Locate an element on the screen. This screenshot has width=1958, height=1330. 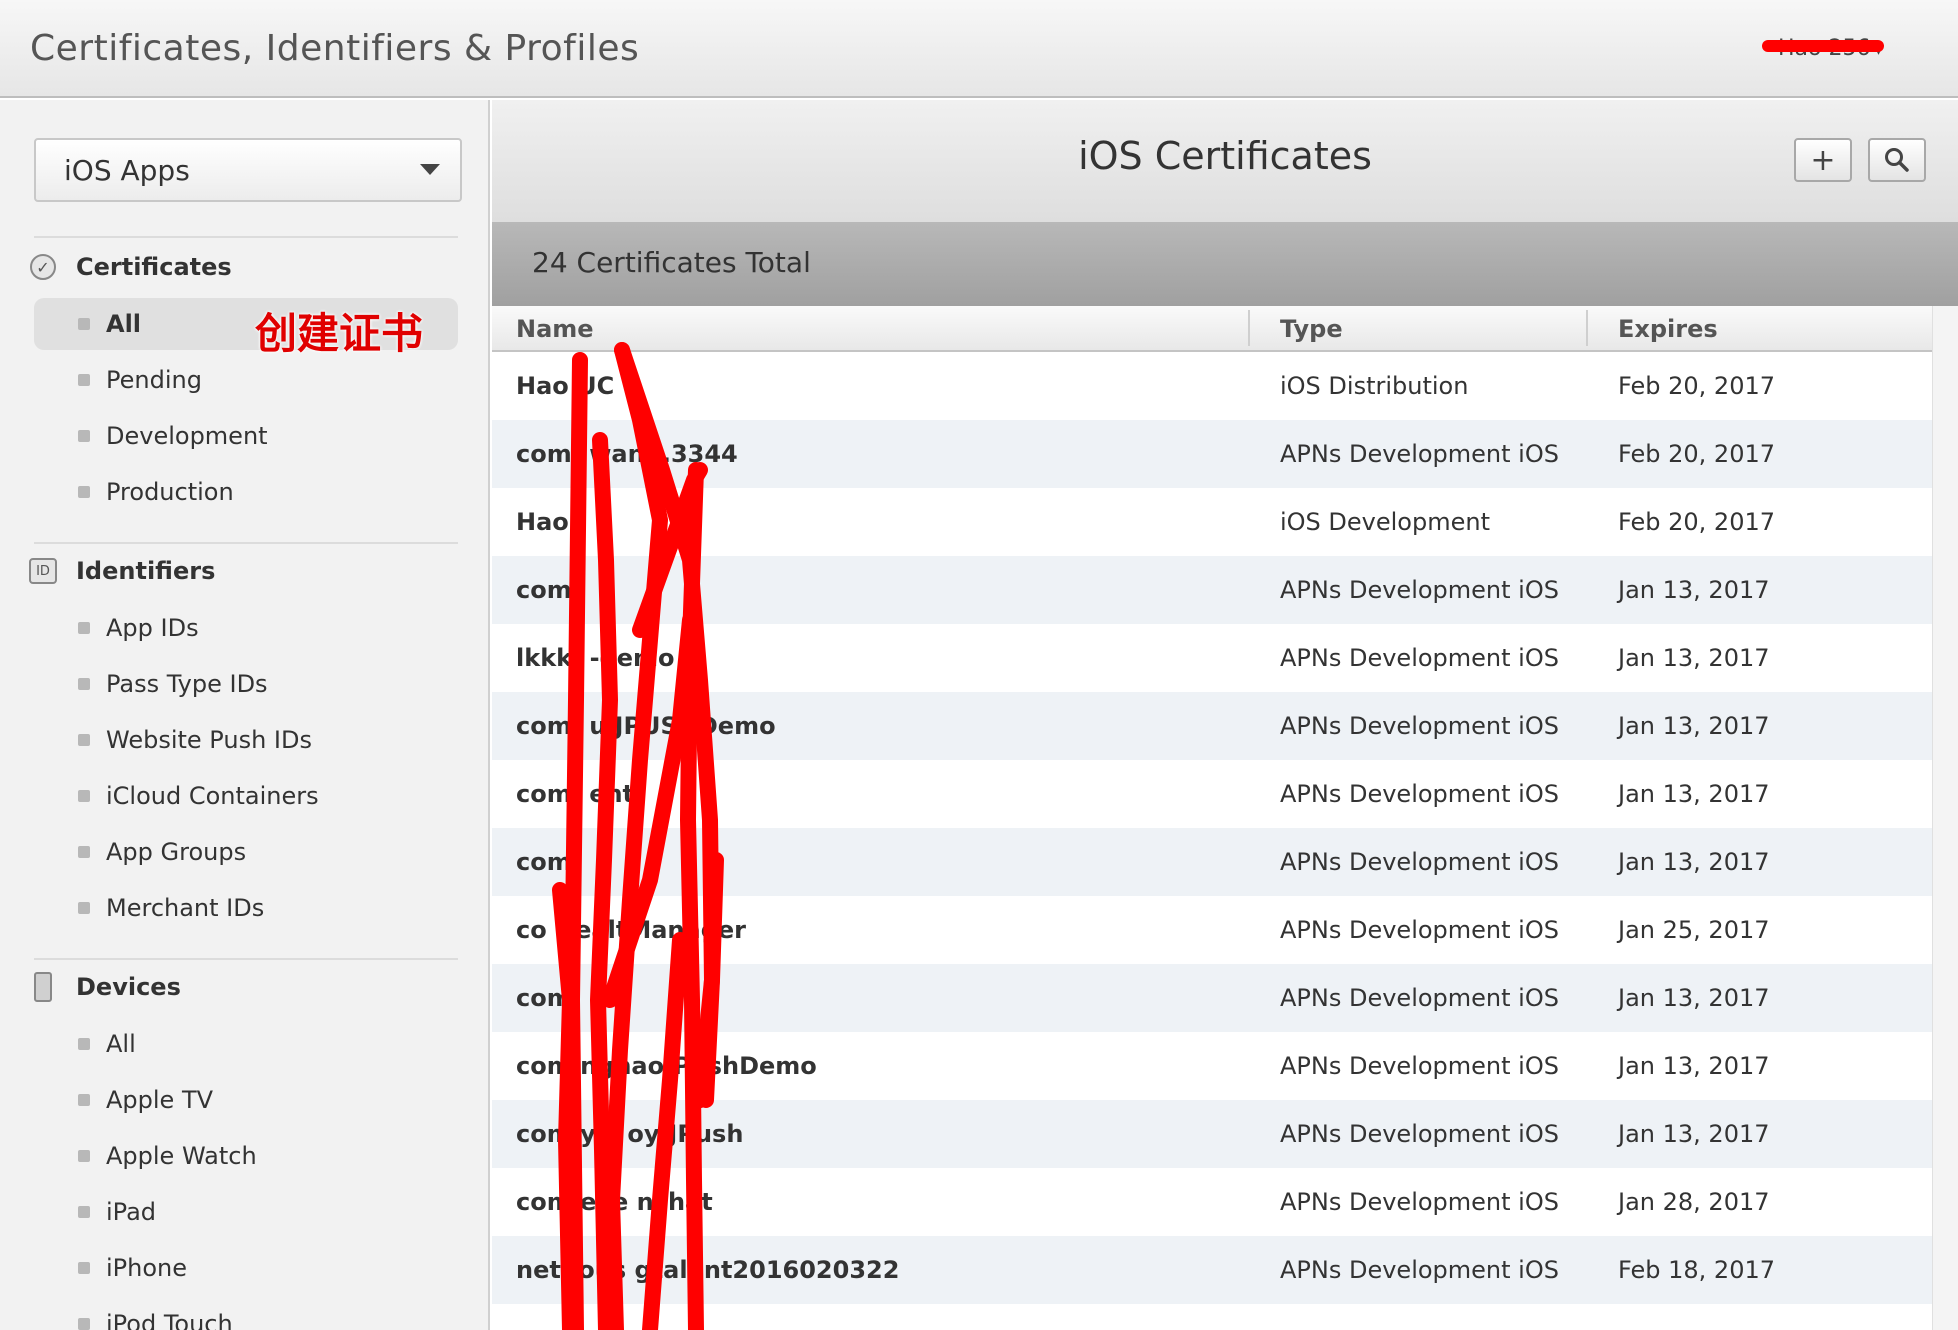
sidebar-item-pending: Pending is located at coordinates (246, 380).